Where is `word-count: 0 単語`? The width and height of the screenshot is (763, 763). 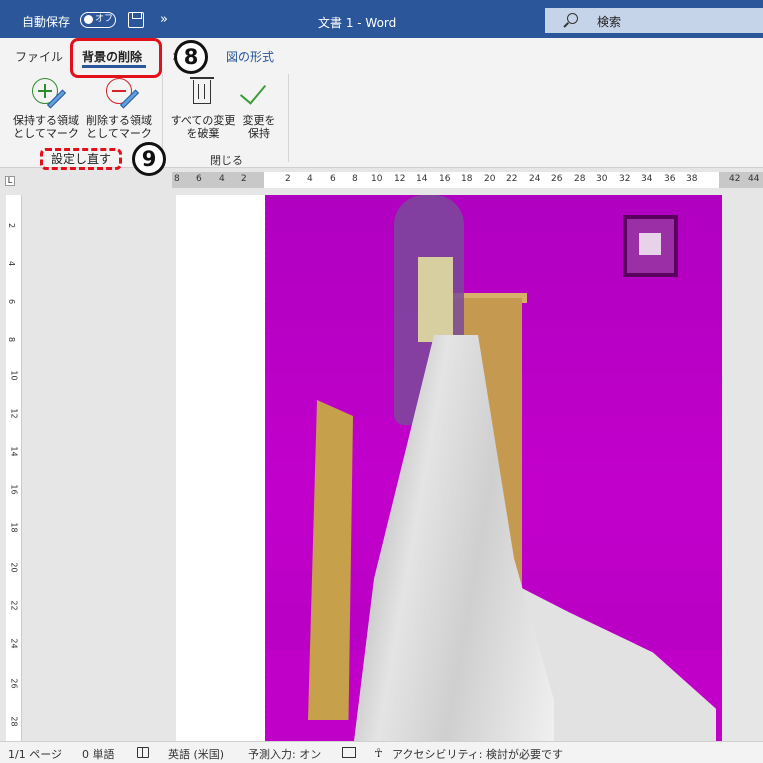 word-count: 0 単語 is located at coordinates (98, 754).